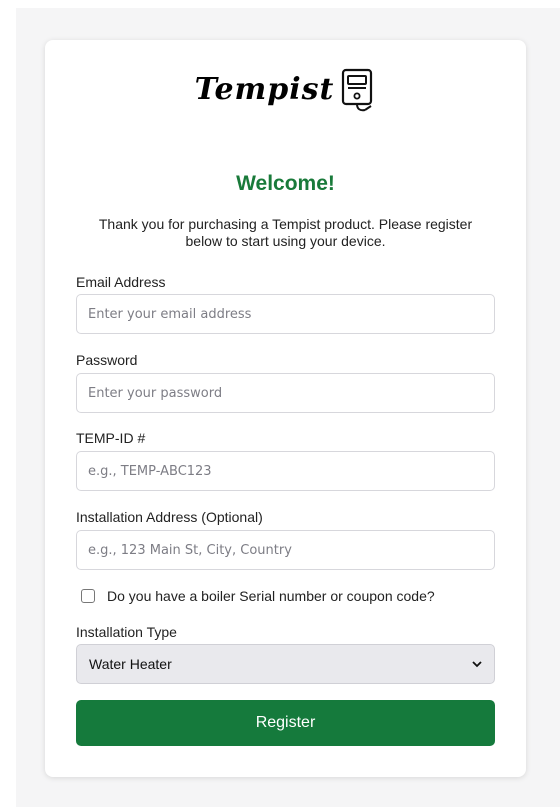  Describe the element at coordinates (285, 664) in the screenshot. I see `installation-type-select: Water Heater` at that location.